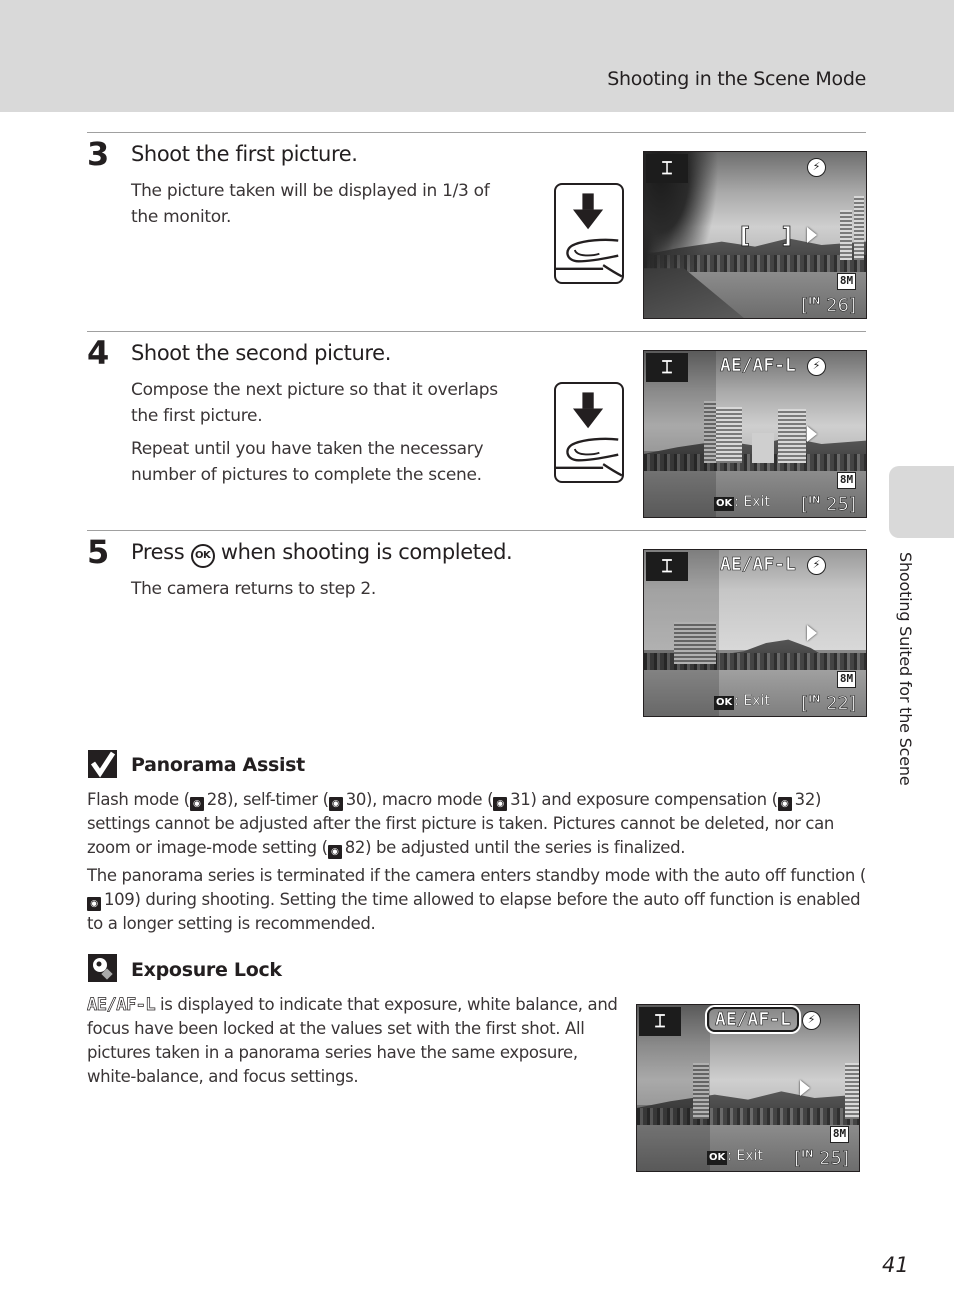 This screenshot has width=954, height=1314. Describe the element at coordinates (828, 704) in the screenshot. I see `exposures-remaining: [IN 22]` at that location.